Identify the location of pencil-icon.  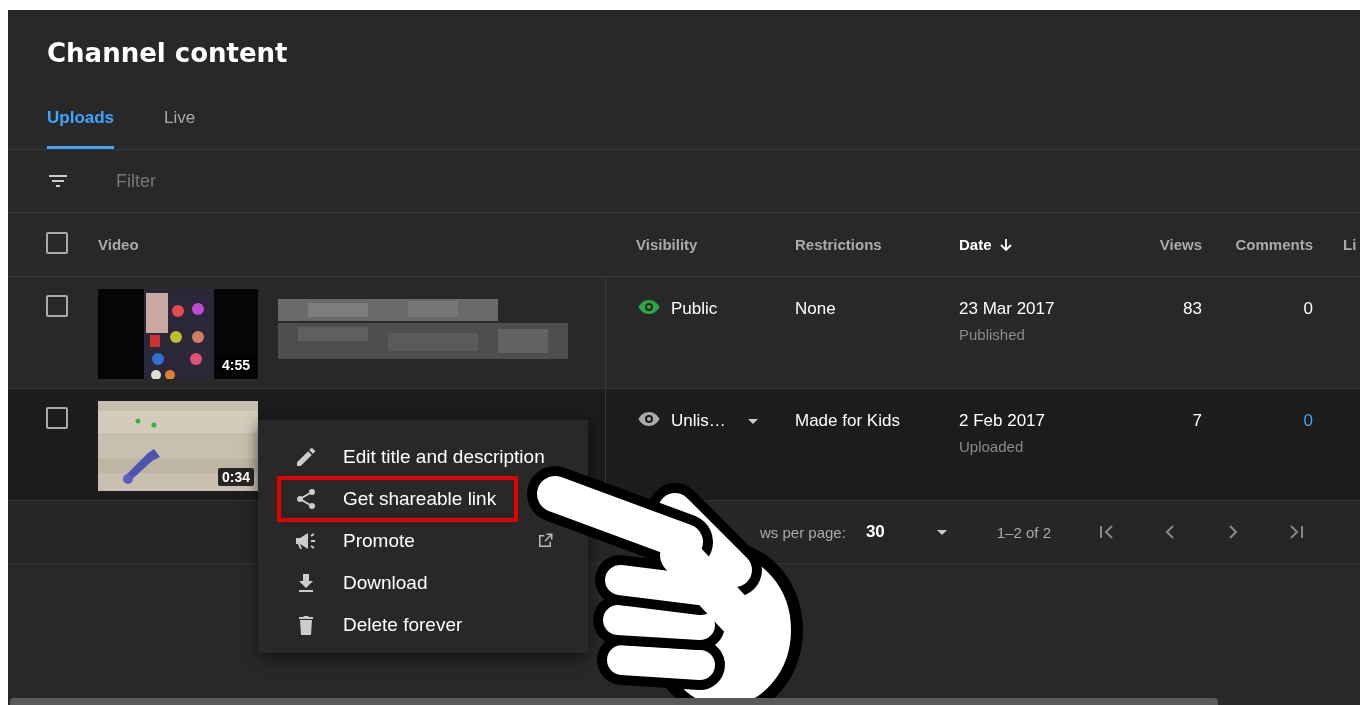
(306, 457).